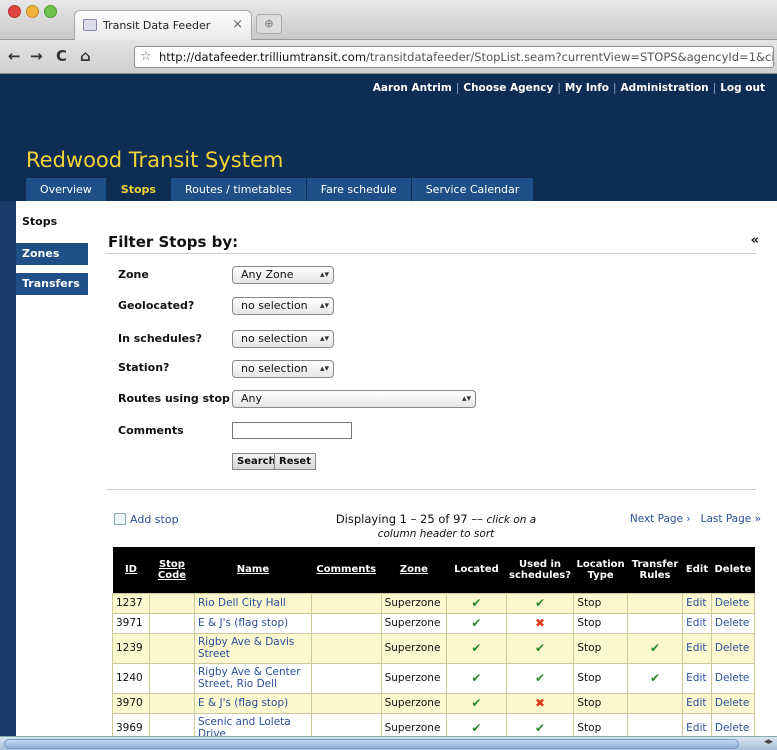 The width and height of the screenshot is (777, 750). I want to click on reset-button: Reset, so click(295, 461).